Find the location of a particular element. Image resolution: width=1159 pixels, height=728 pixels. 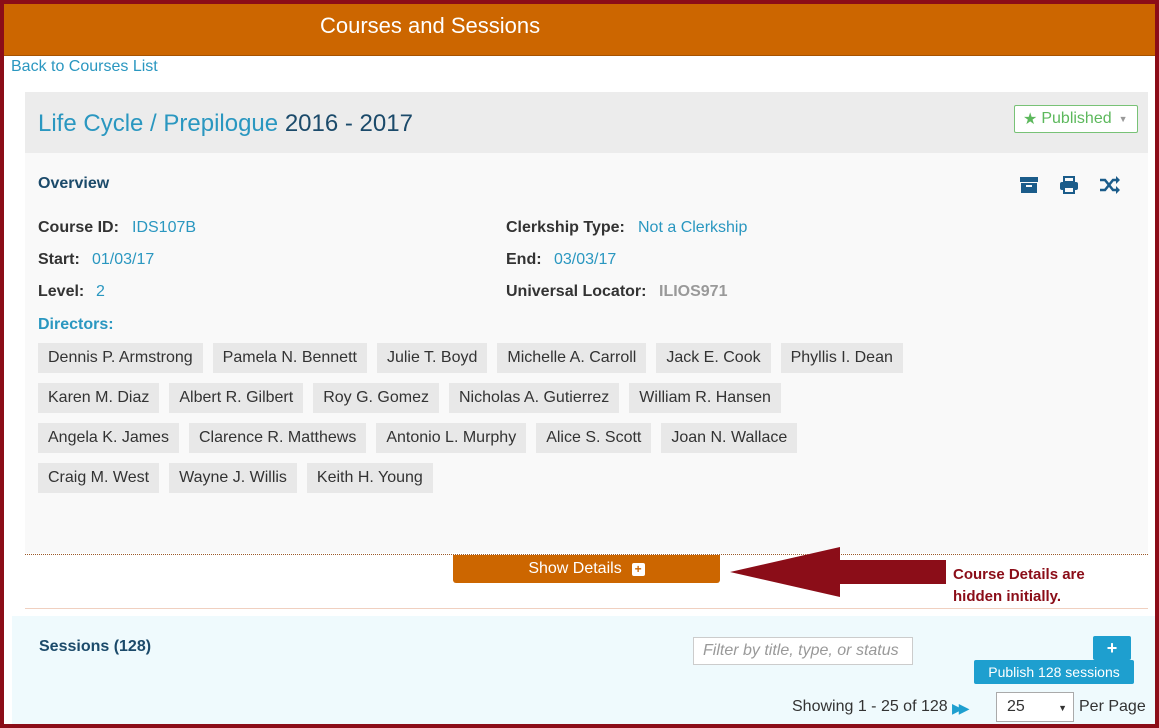

course-id-label: Course ID: is located at coordinates (78, 227).